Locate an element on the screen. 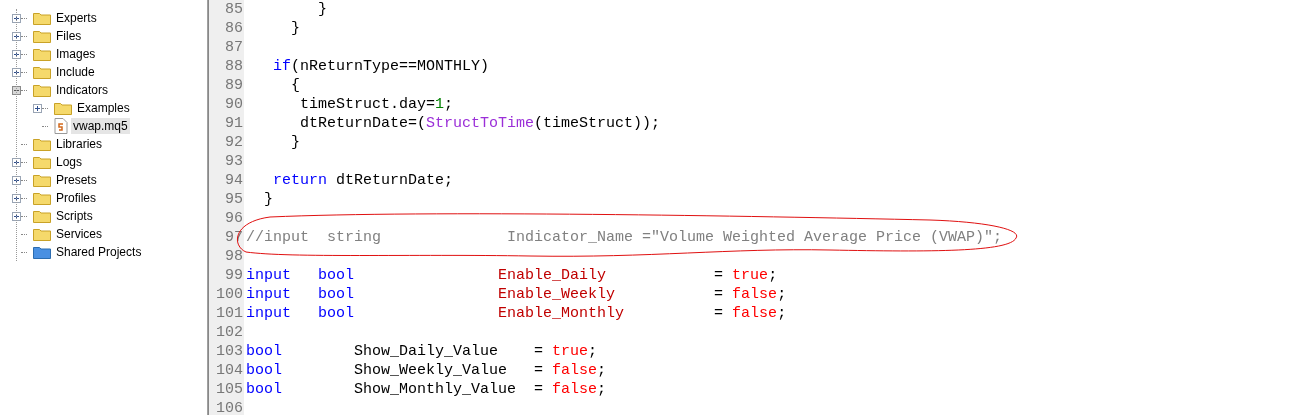  code-line: return dtReturnDate; is located at coordinates (363, 180).